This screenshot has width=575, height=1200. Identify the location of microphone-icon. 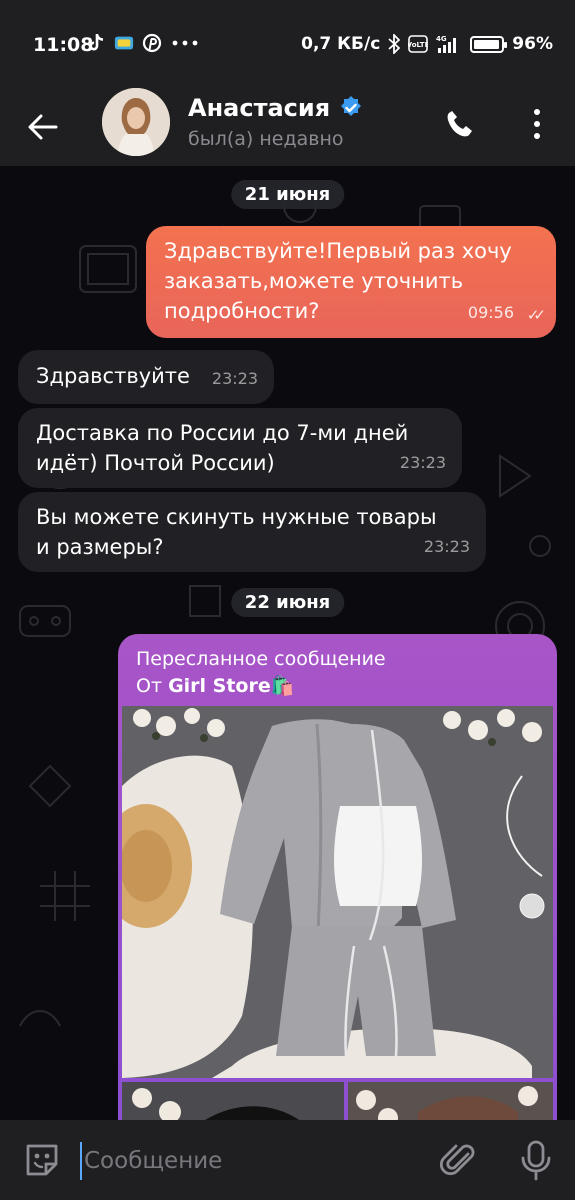
(536, 1160).